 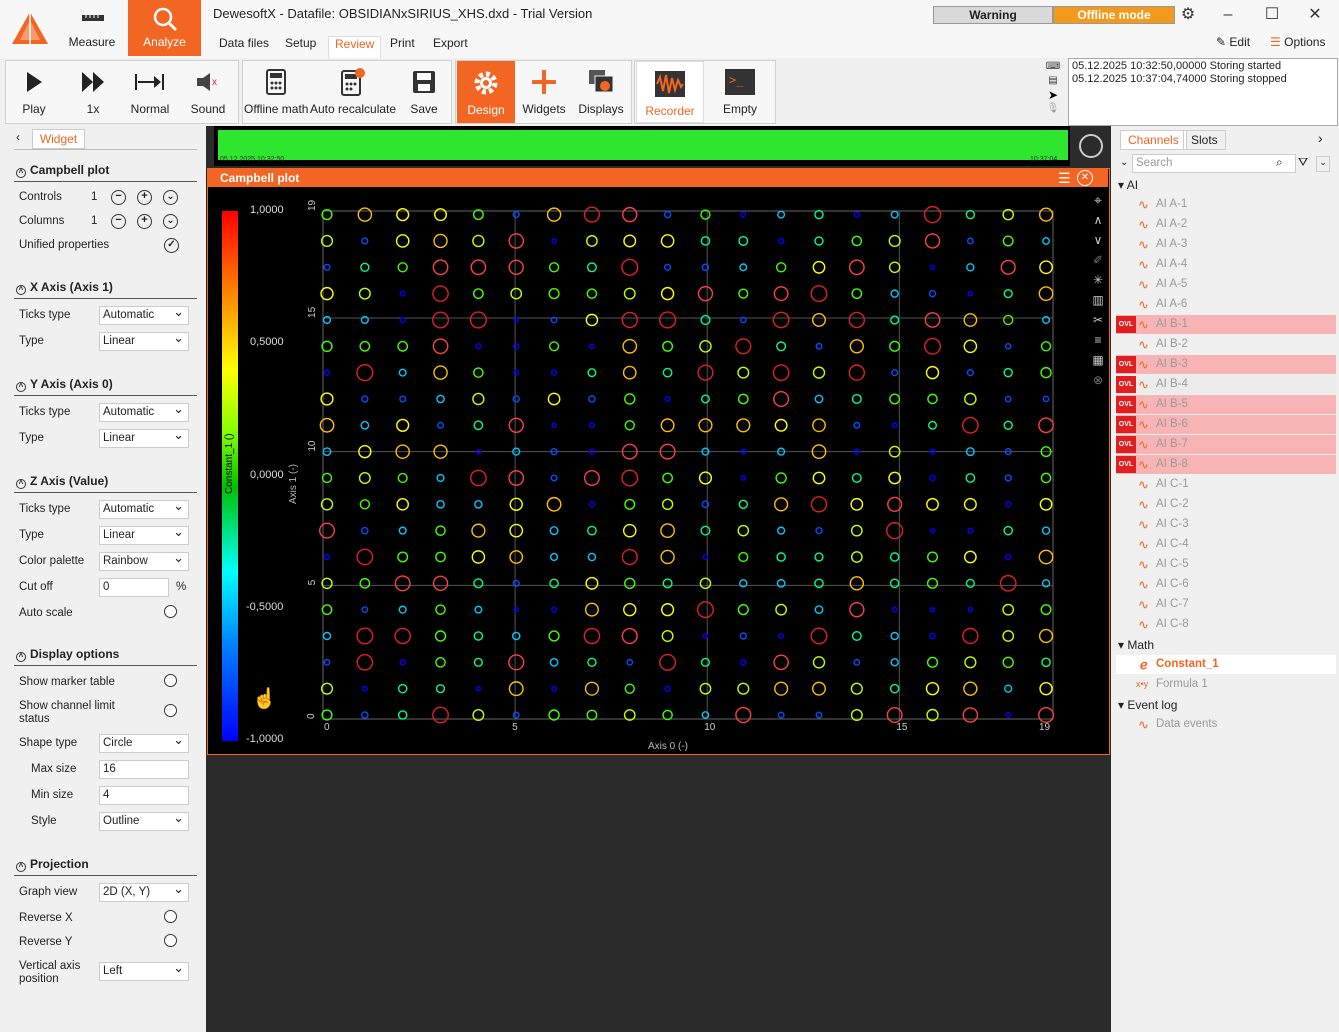 What do you see at coordinates (1226, 724) in the screenshot?
I see `channel-data-events: ∿ Data events` at bounding box center [1226, 724].